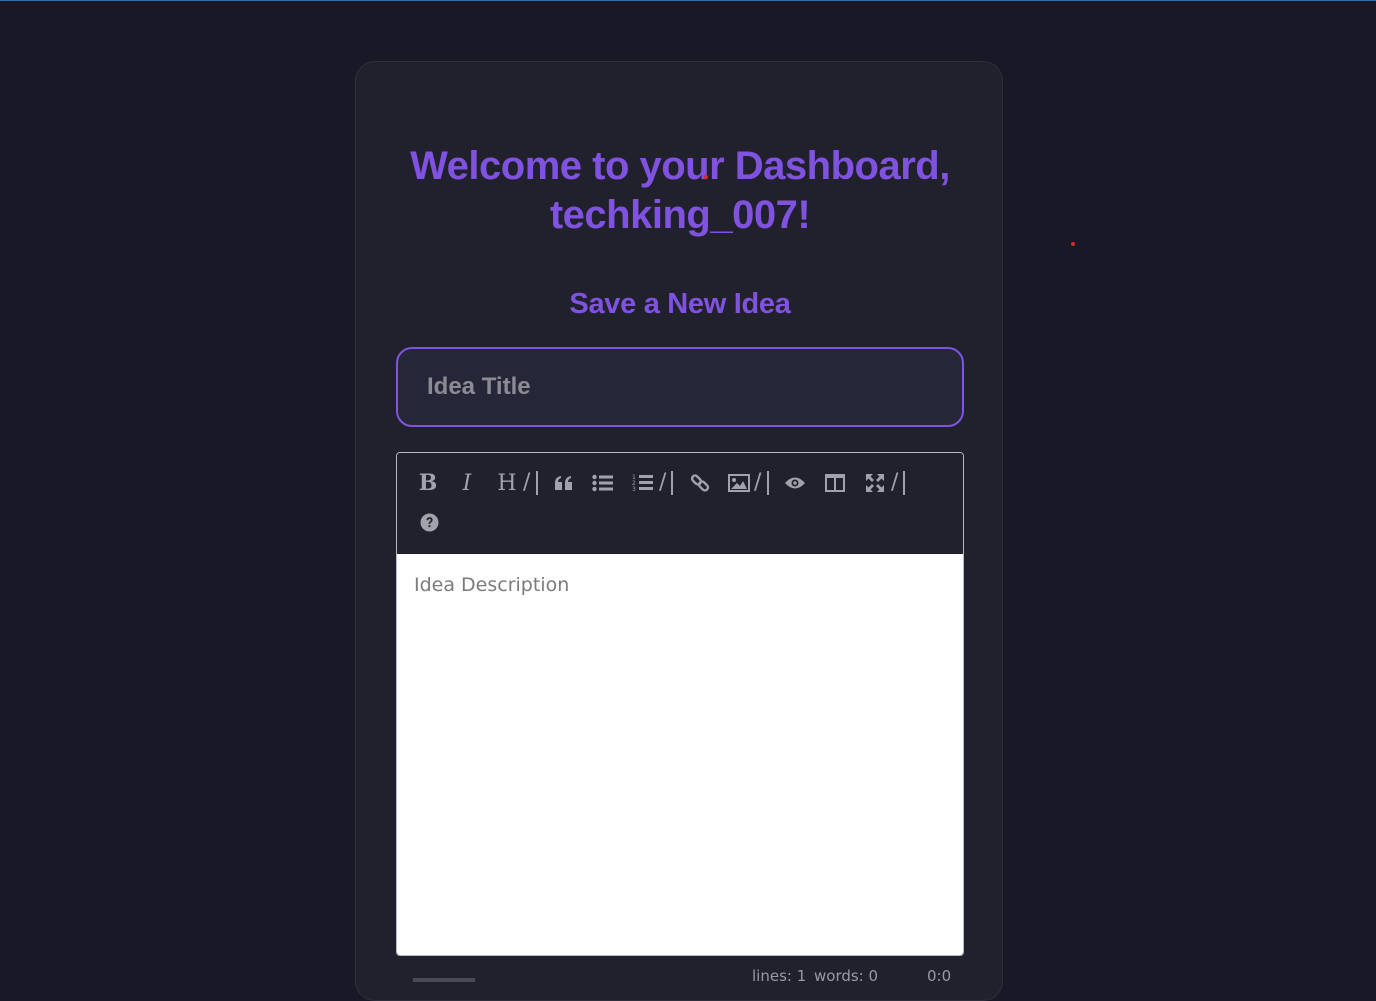 The height and width of the screenshot is (1001, 1376). I want to click on top-border, so click(688, 0).